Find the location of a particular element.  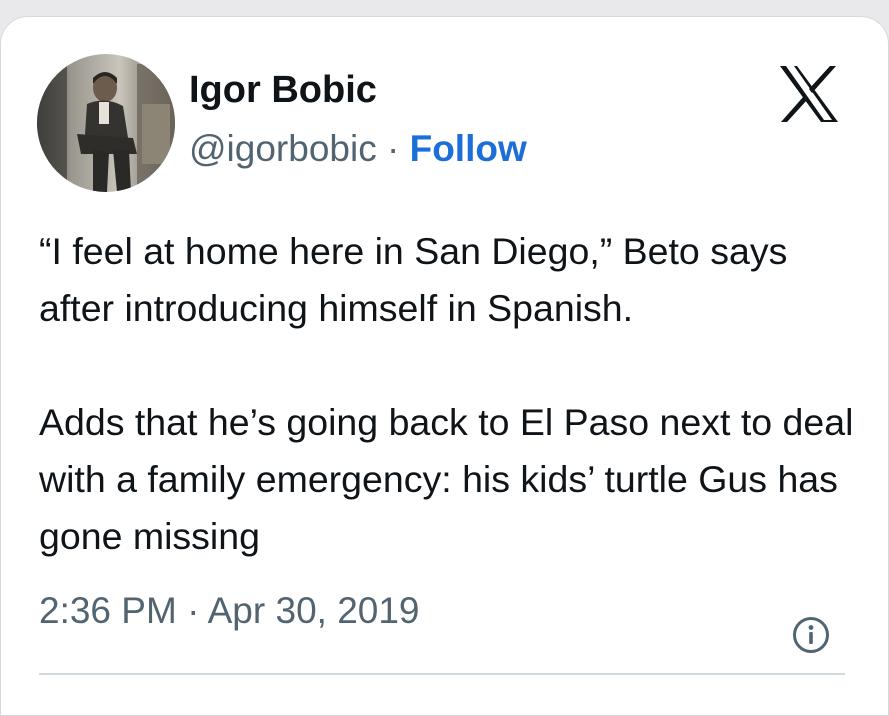

author-handle: @igorbobic is located at coordinates (283, 148).